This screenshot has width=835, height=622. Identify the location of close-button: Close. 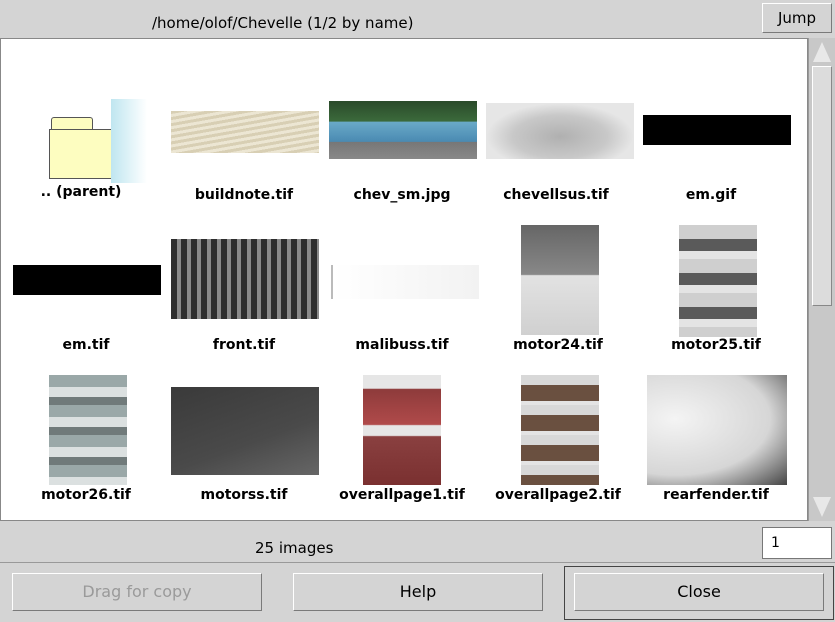
(699, 592).